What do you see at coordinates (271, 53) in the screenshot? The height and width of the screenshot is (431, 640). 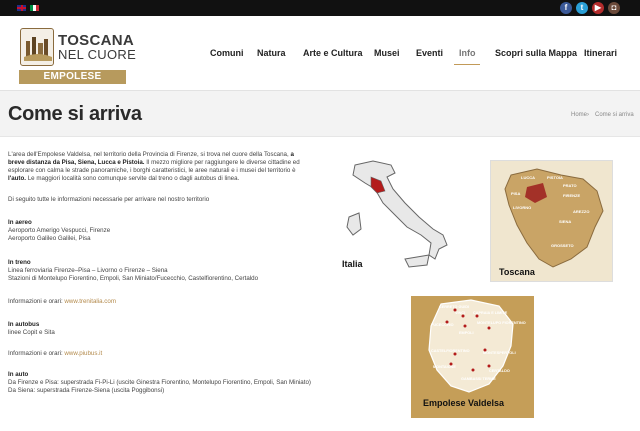 I see `nav-natura: Natura` at bounding box center [271, 53].